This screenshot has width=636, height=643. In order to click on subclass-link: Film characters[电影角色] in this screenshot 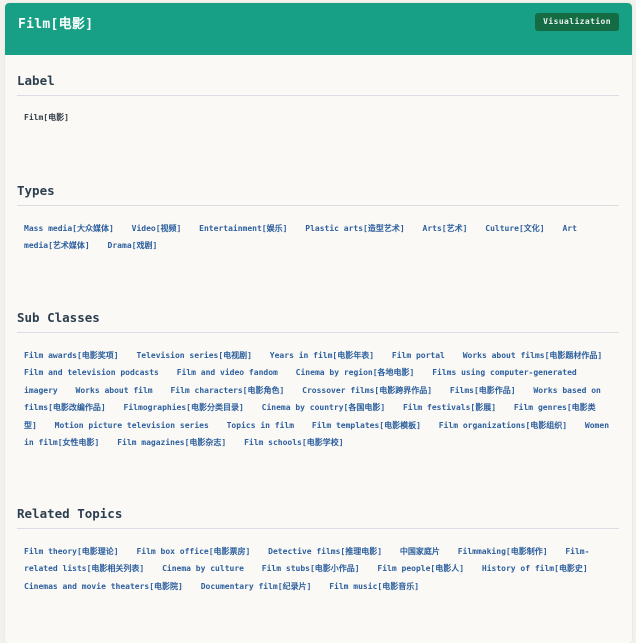, I will do `click(227, 390)`.